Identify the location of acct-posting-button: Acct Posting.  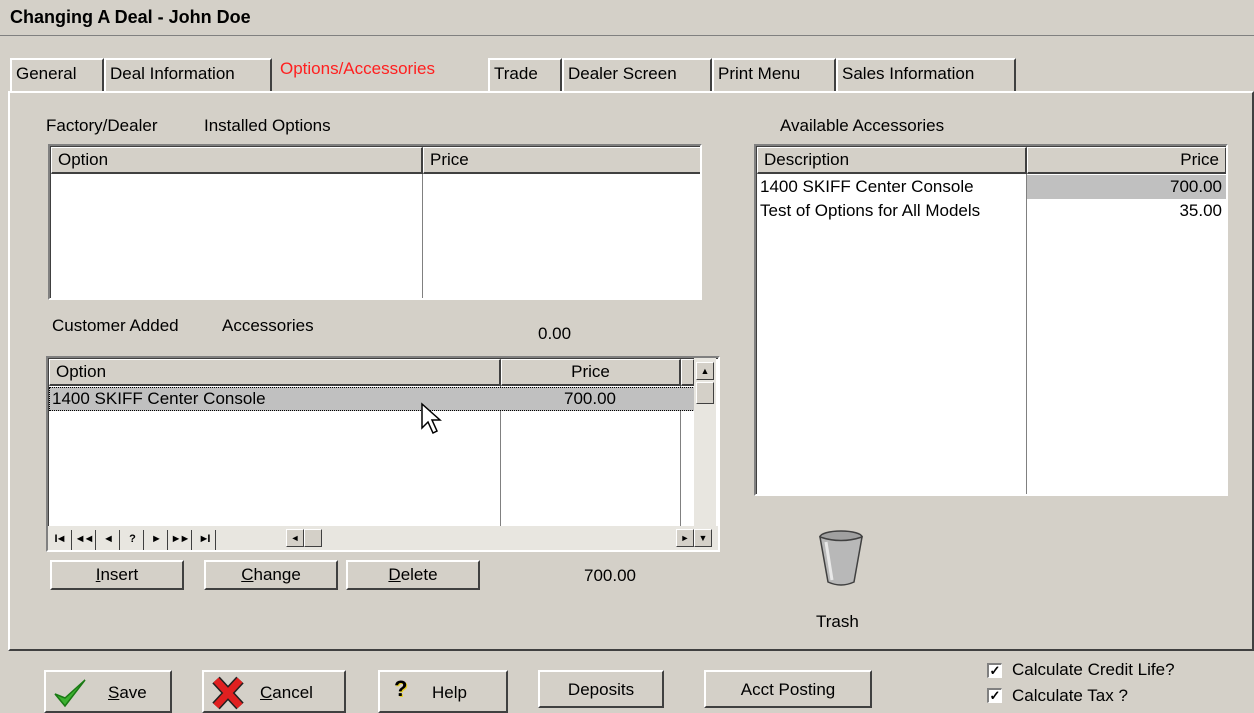
(788, 689).